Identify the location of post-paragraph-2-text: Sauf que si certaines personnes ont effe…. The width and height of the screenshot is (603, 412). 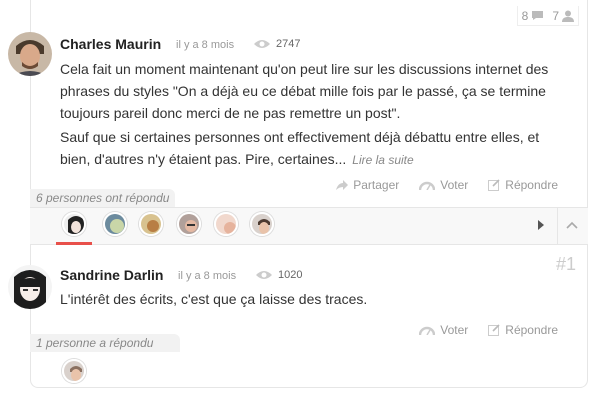
(300, 148).